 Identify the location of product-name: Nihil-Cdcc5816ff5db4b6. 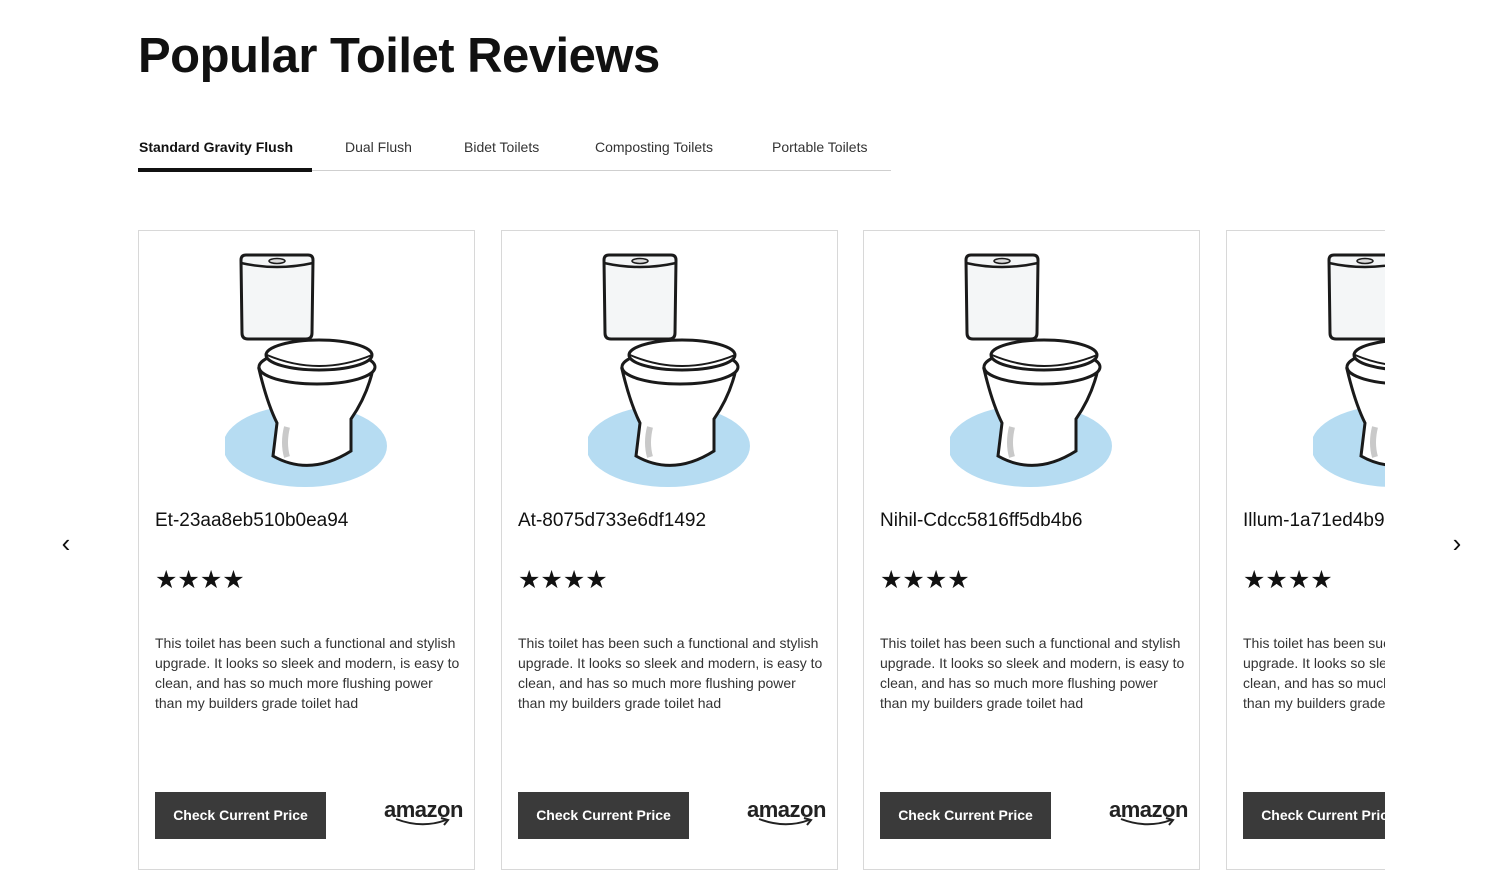
(981, 520).